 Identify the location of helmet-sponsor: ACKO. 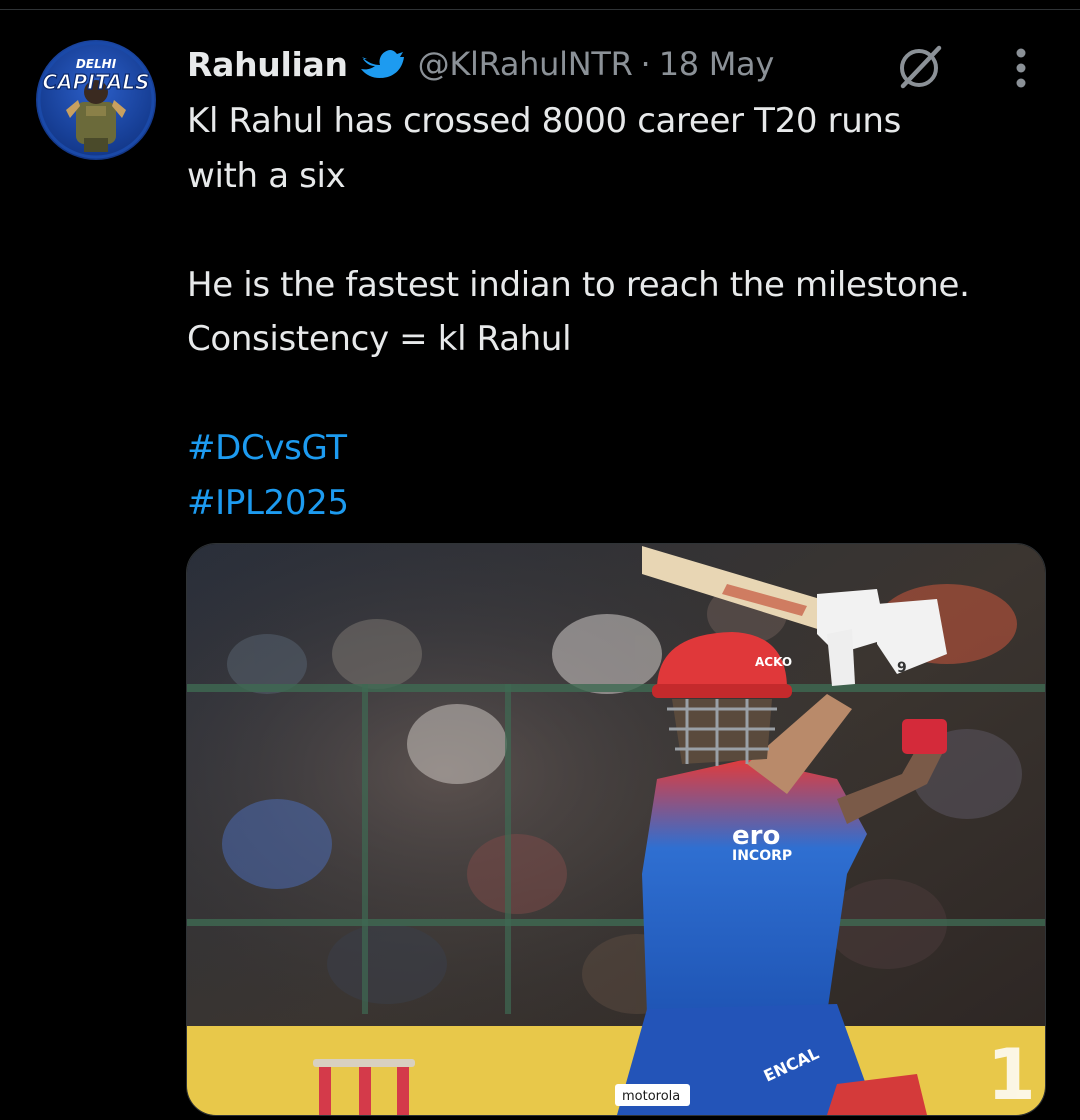
(773, 662).